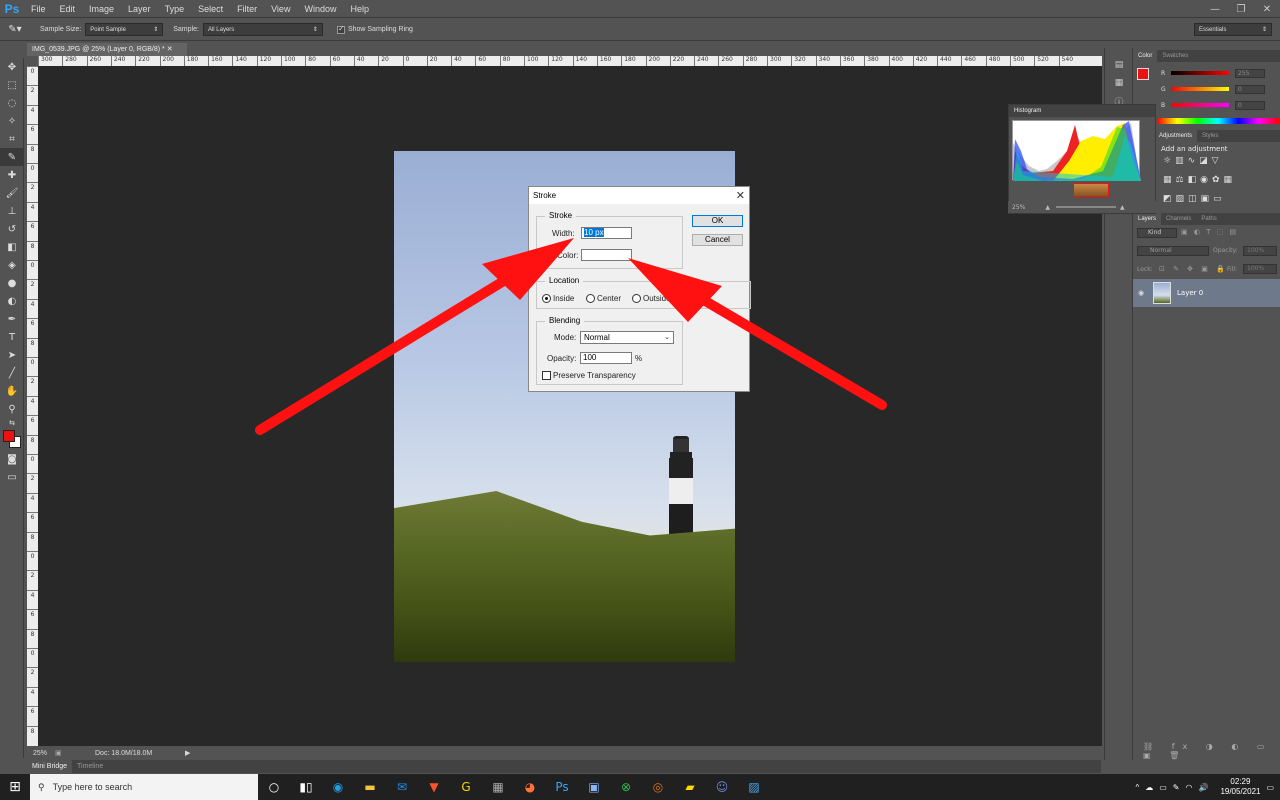 The image size is (1280, 800). What do you see at coordinates (658, 787) in the screenshot?
I see `blender-icon: ◎` at bounding box center [658, 787].